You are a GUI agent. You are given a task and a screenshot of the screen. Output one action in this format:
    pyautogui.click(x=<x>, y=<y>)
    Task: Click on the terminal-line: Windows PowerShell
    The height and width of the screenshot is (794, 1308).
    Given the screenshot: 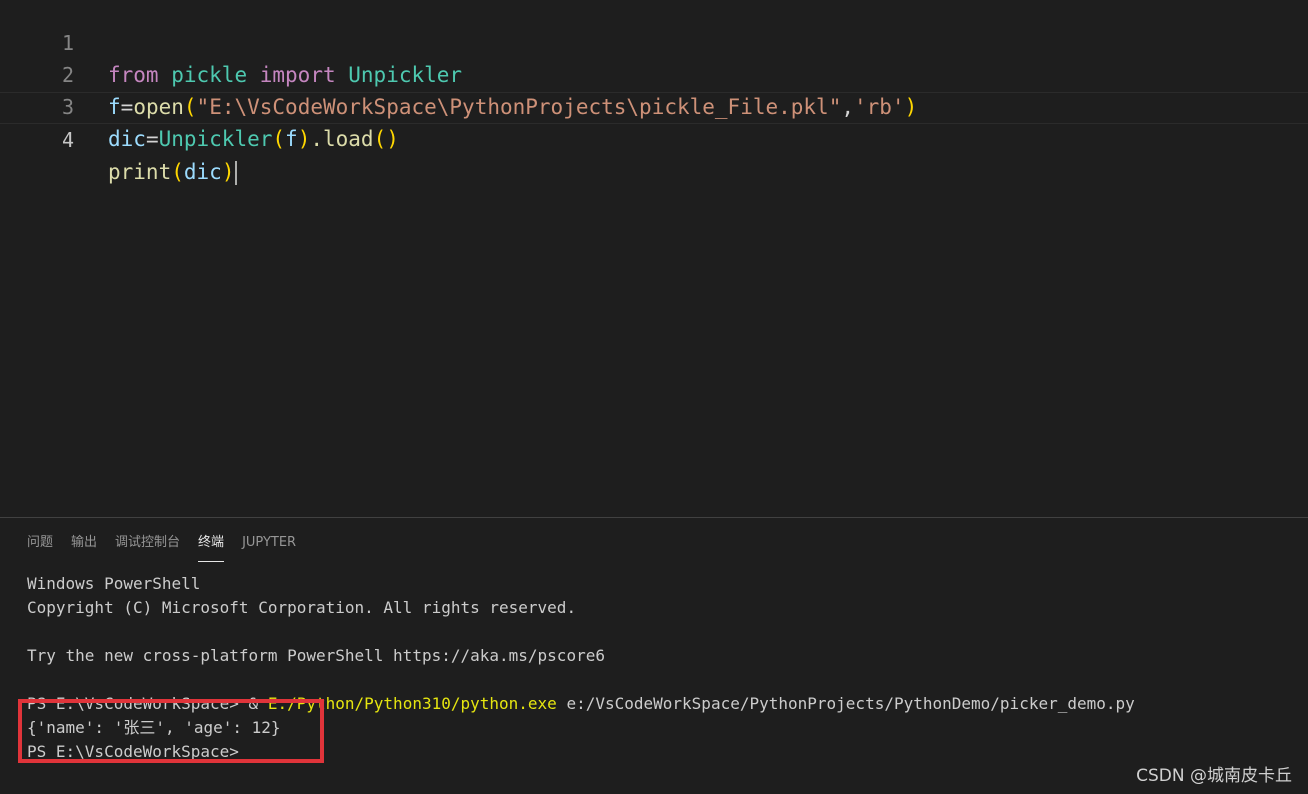 What is the action you would take?
    pyautogui.click(x=114, y=583)
    